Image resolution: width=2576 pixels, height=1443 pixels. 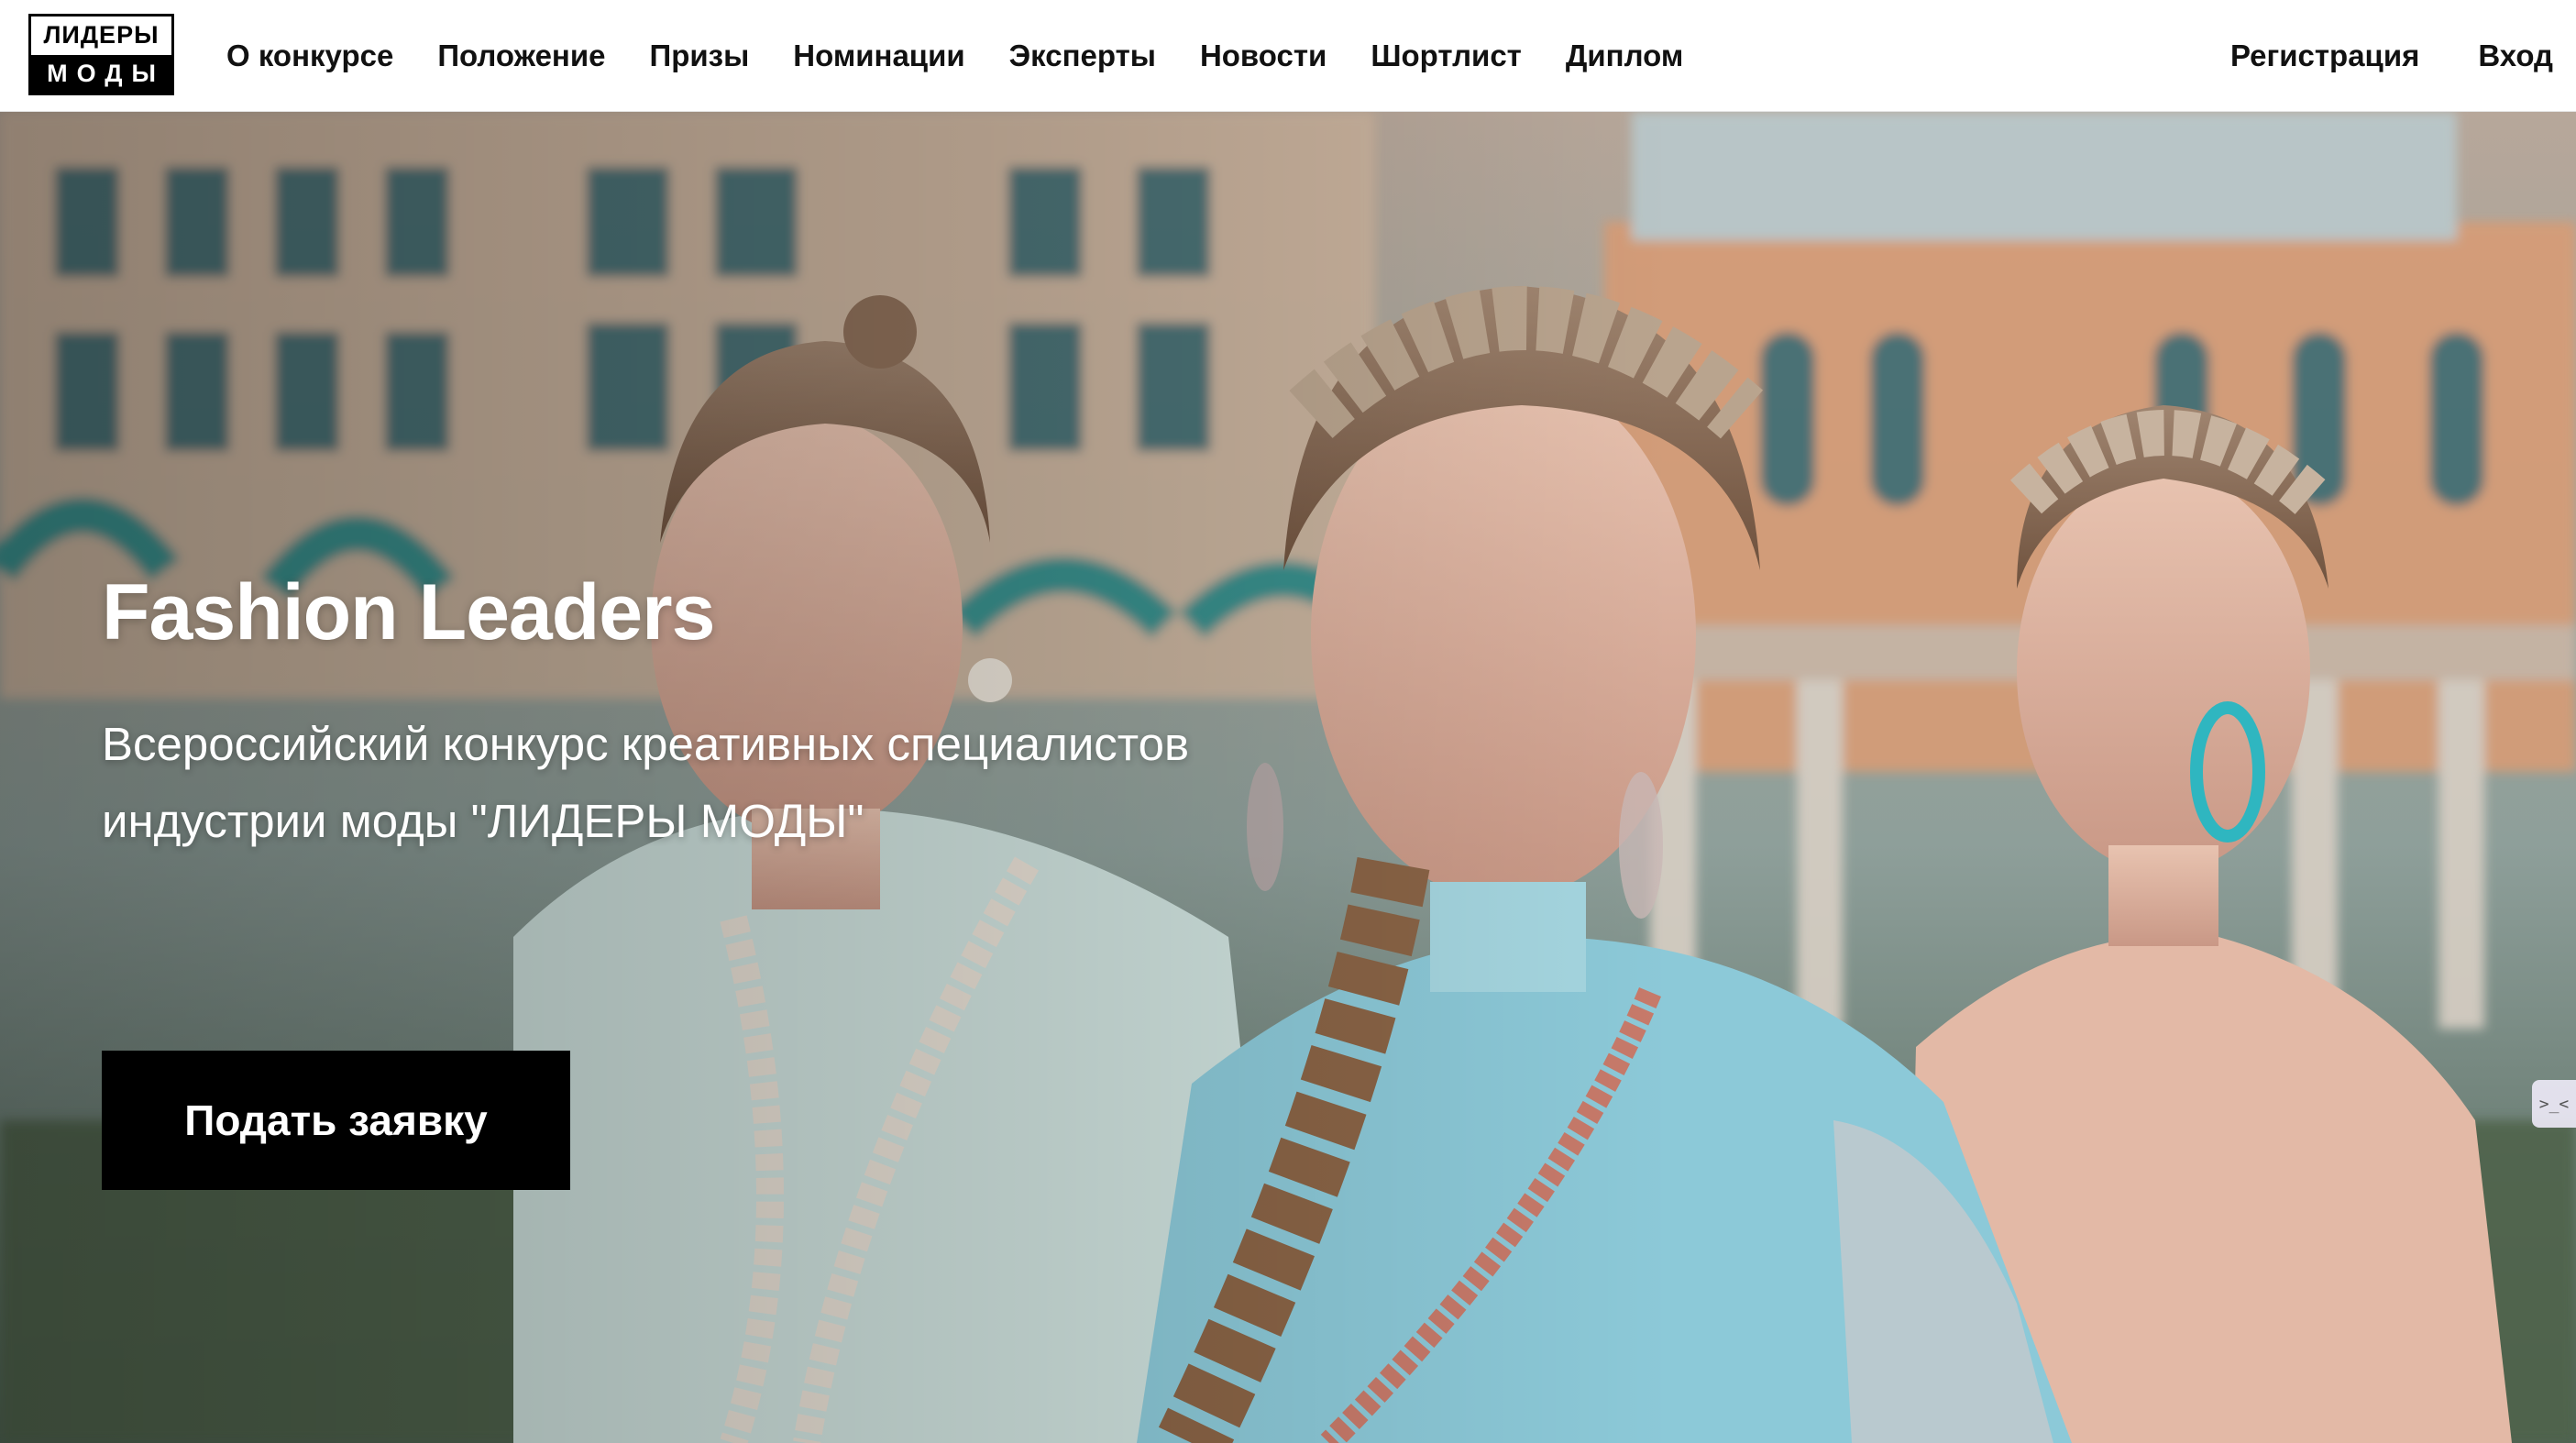 What do you see at coordinates (101, 73) in the screenshot?
I see `logo-line-2: МОДЫ` at bounding box center [101, 73].